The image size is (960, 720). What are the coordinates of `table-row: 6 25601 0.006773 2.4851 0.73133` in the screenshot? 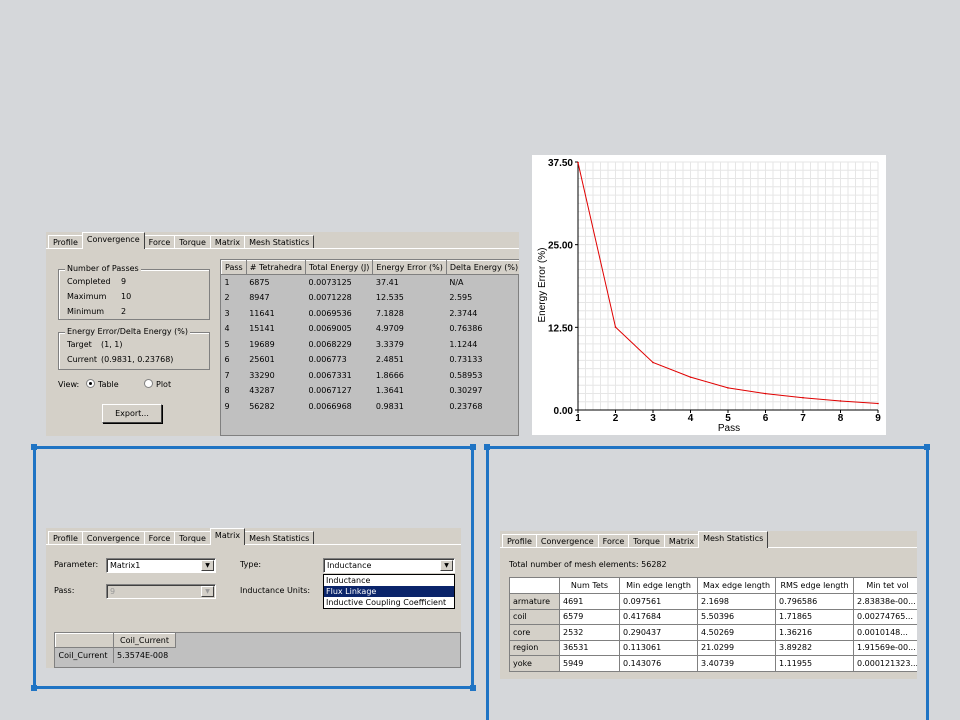 It's located at (371, 360).